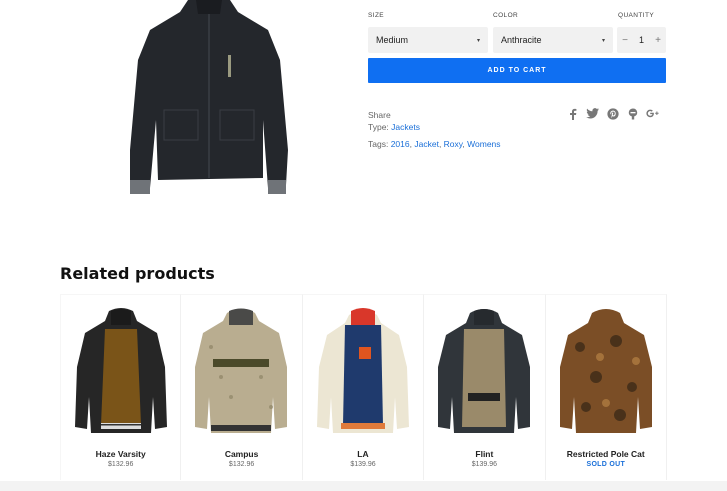 The width and height of the screenshot is (727, 491). Describe the element at coordinates (405, 127) in the screenshot. I see `type-link: Jackets` at that location.